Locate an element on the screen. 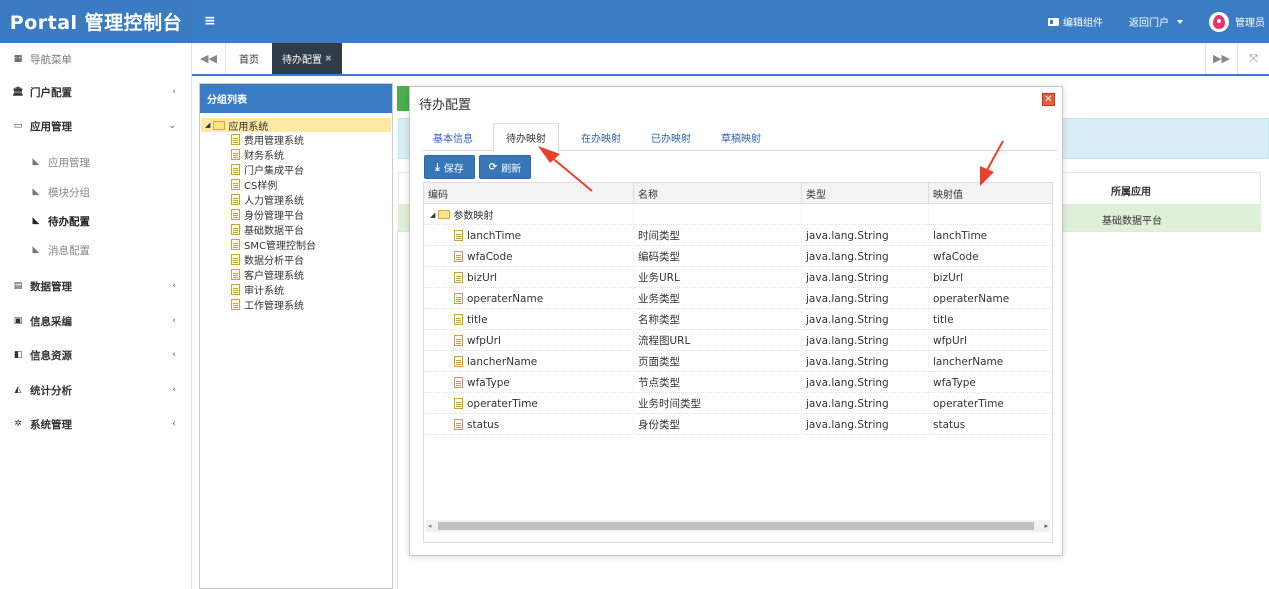 The height and width of the screenshot is (589, 1269). table-row: title 名称类型 java.lang.String title is located at coordinates (738, 319).